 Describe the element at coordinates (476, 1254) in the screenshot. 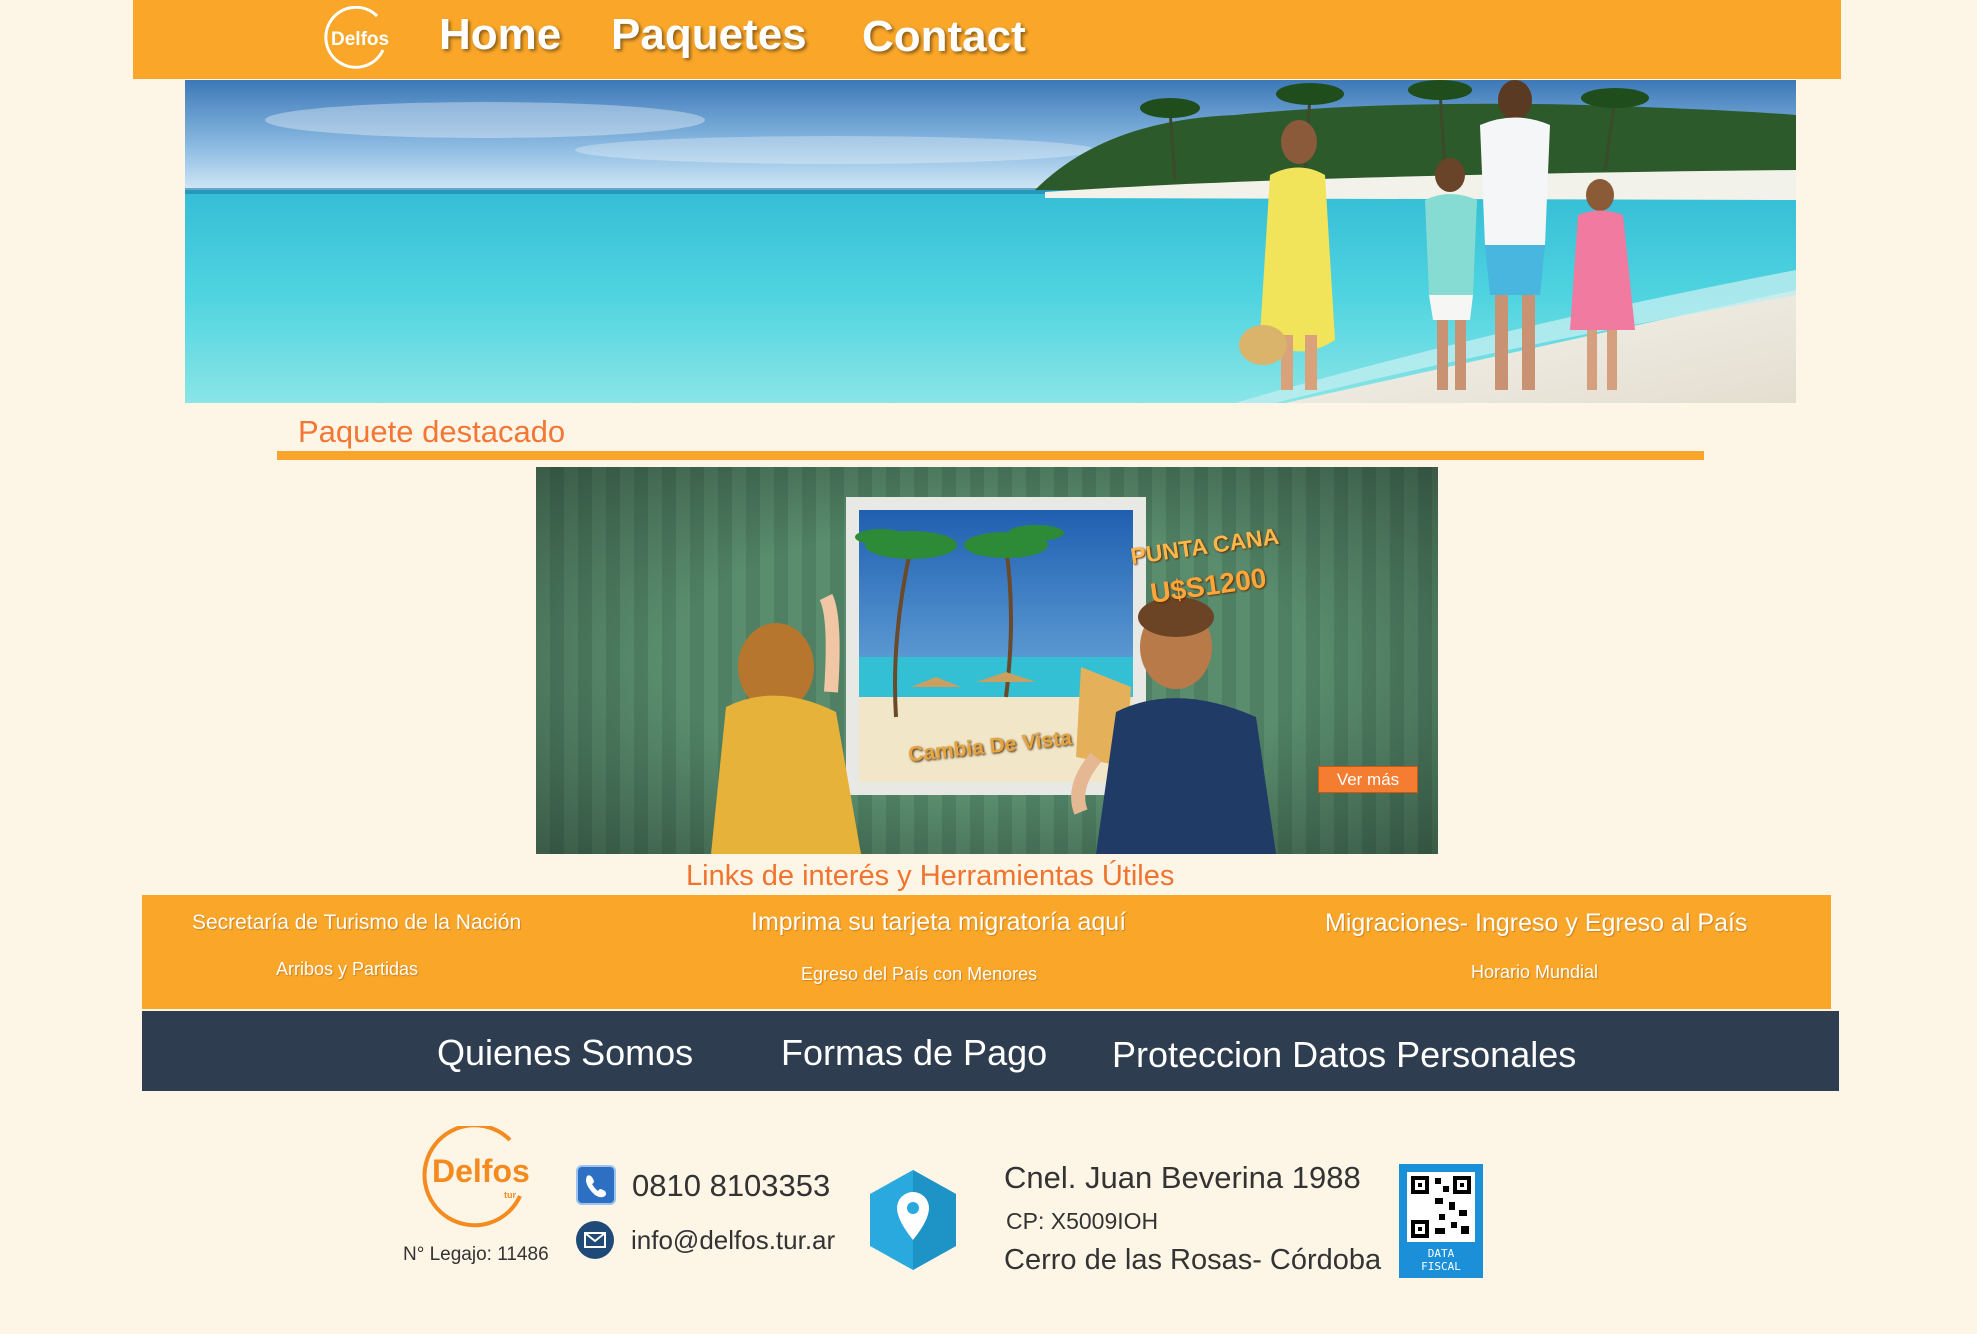

I see `legajo-number: N° Legajo: 11486` at that location.